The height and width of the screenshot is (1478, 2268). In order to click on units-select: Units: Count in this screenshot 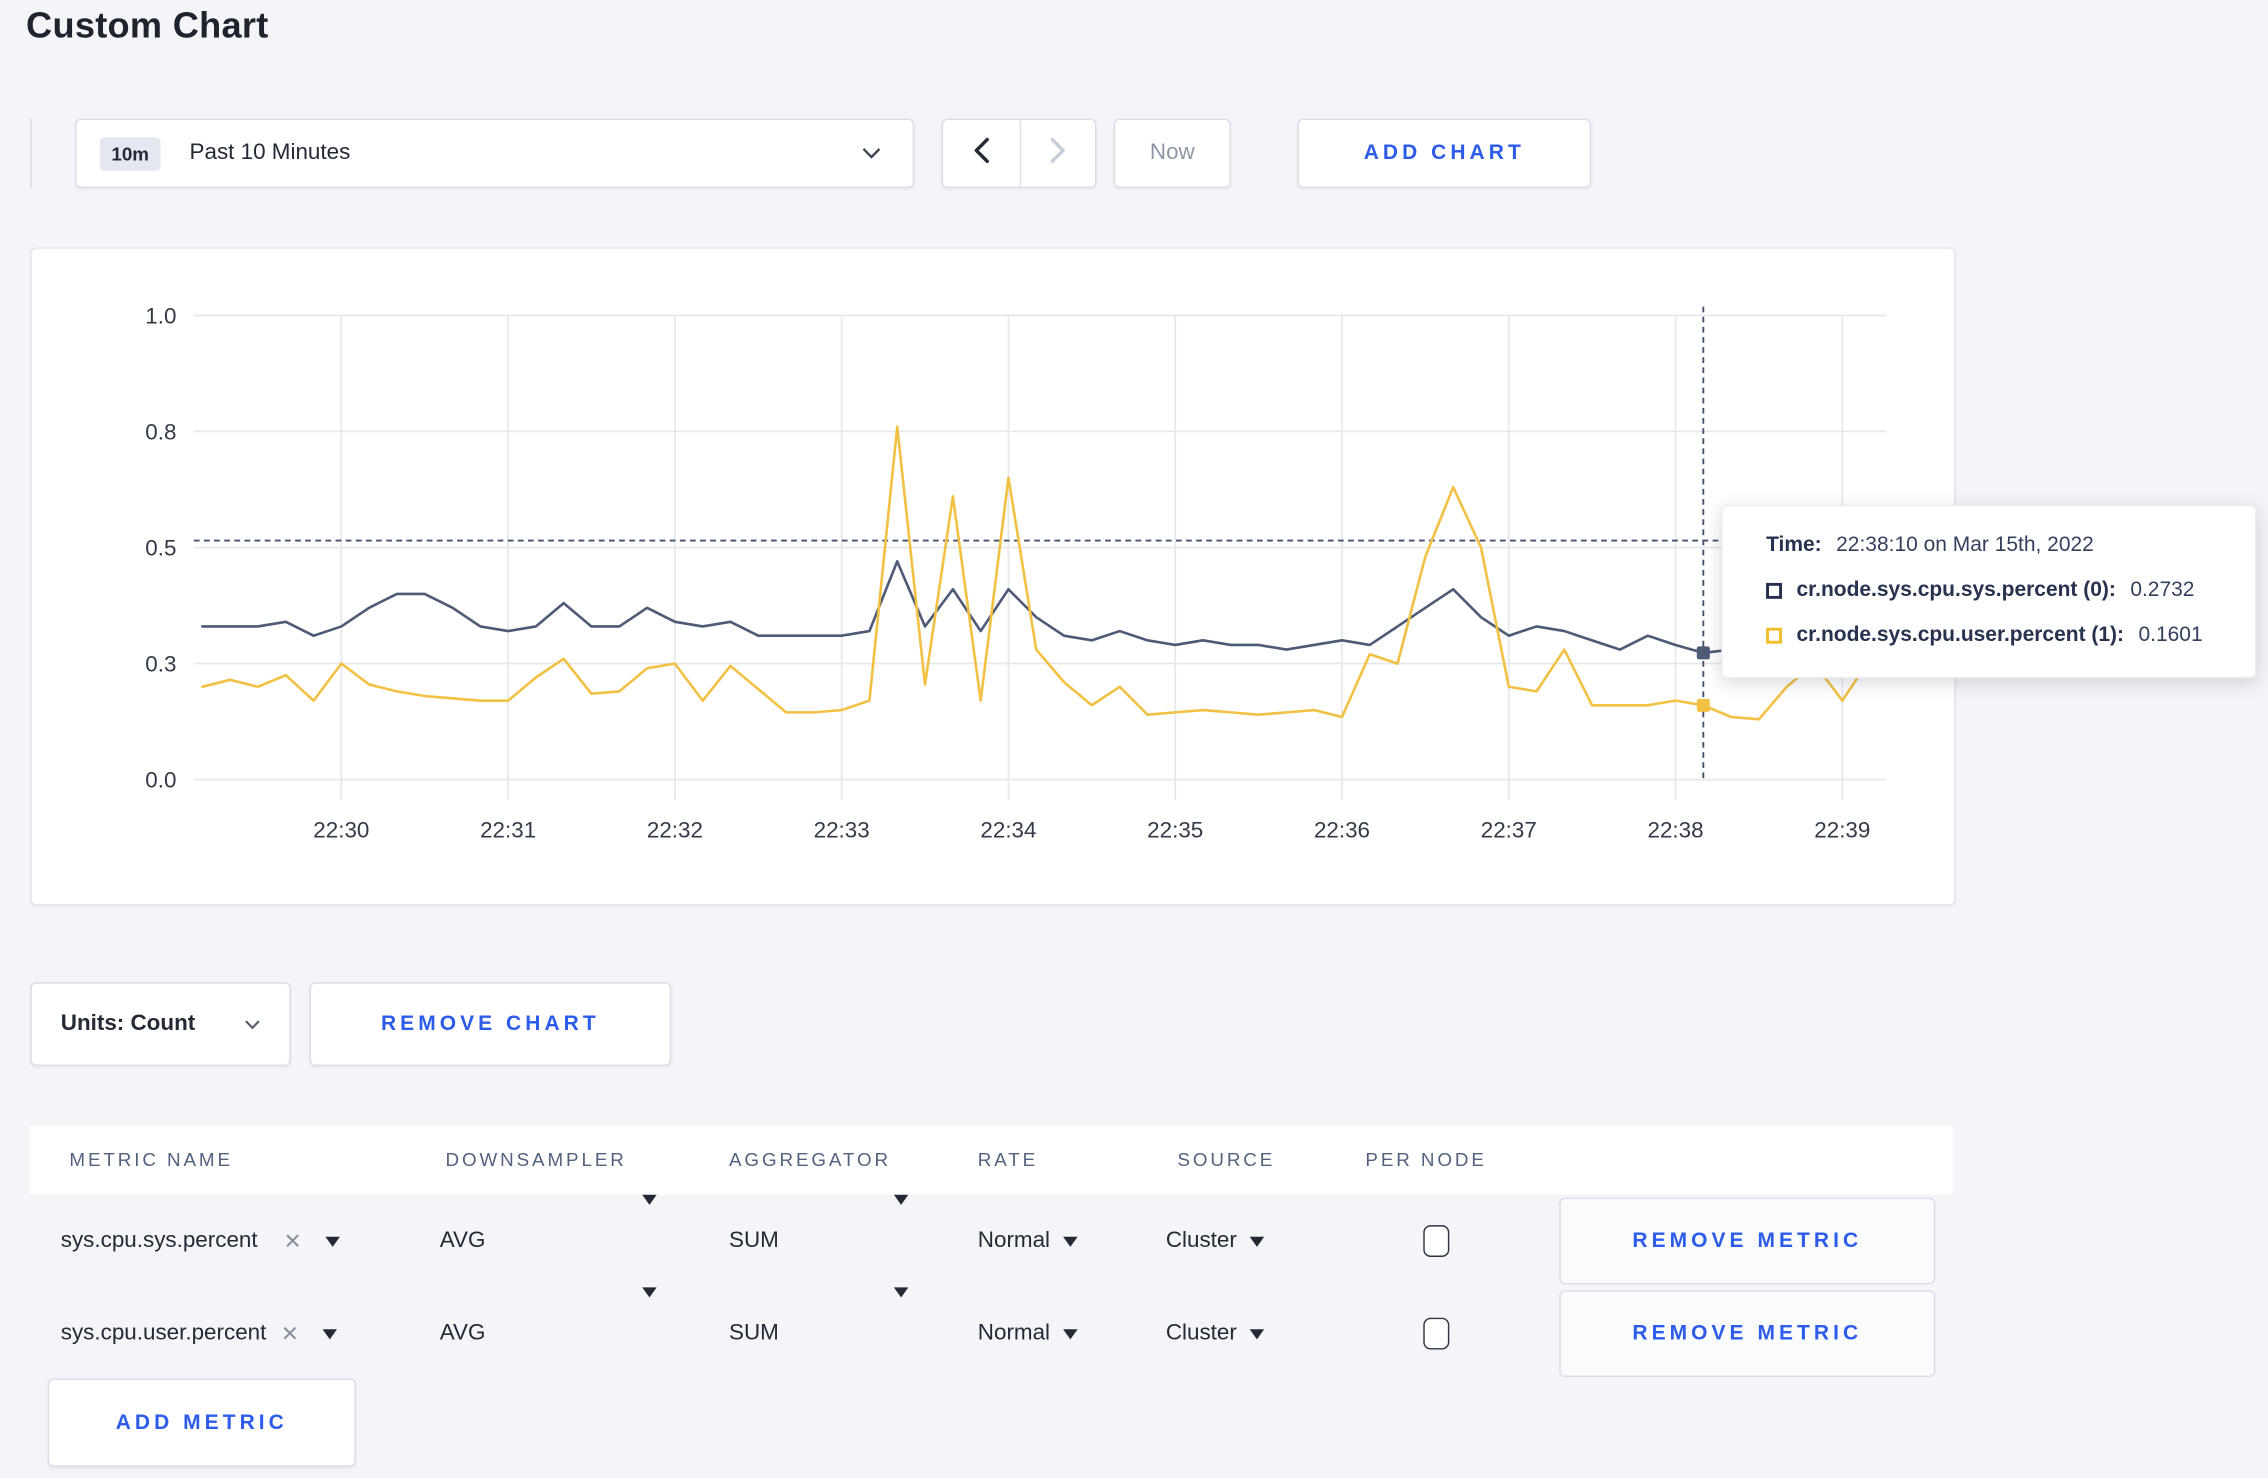, I will do `click(160, 1024)`.